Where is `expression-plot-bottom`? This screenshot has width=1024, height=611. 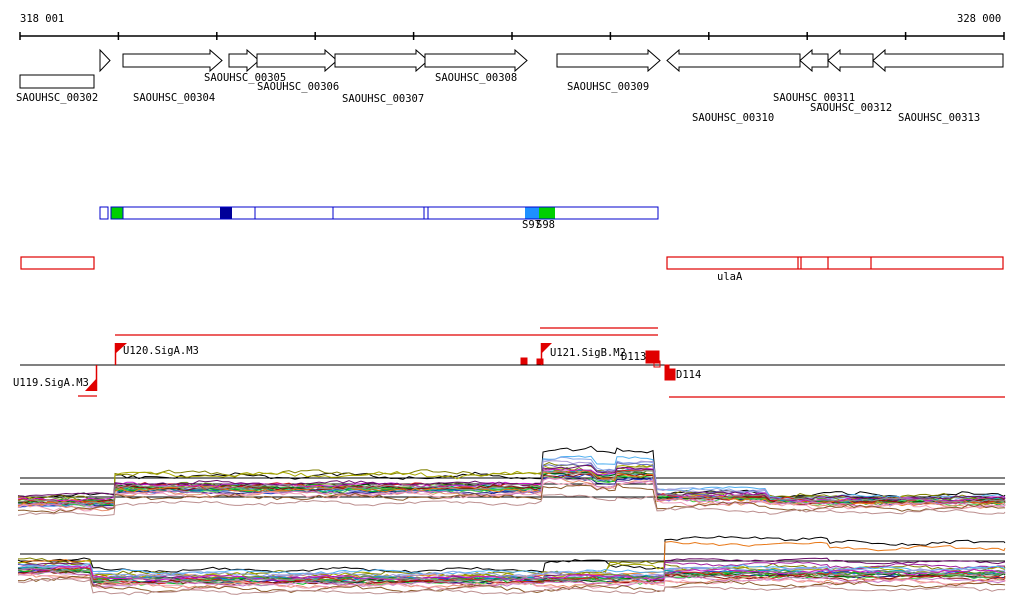 expression-plot-bottom is located at coordinates (511, 565).